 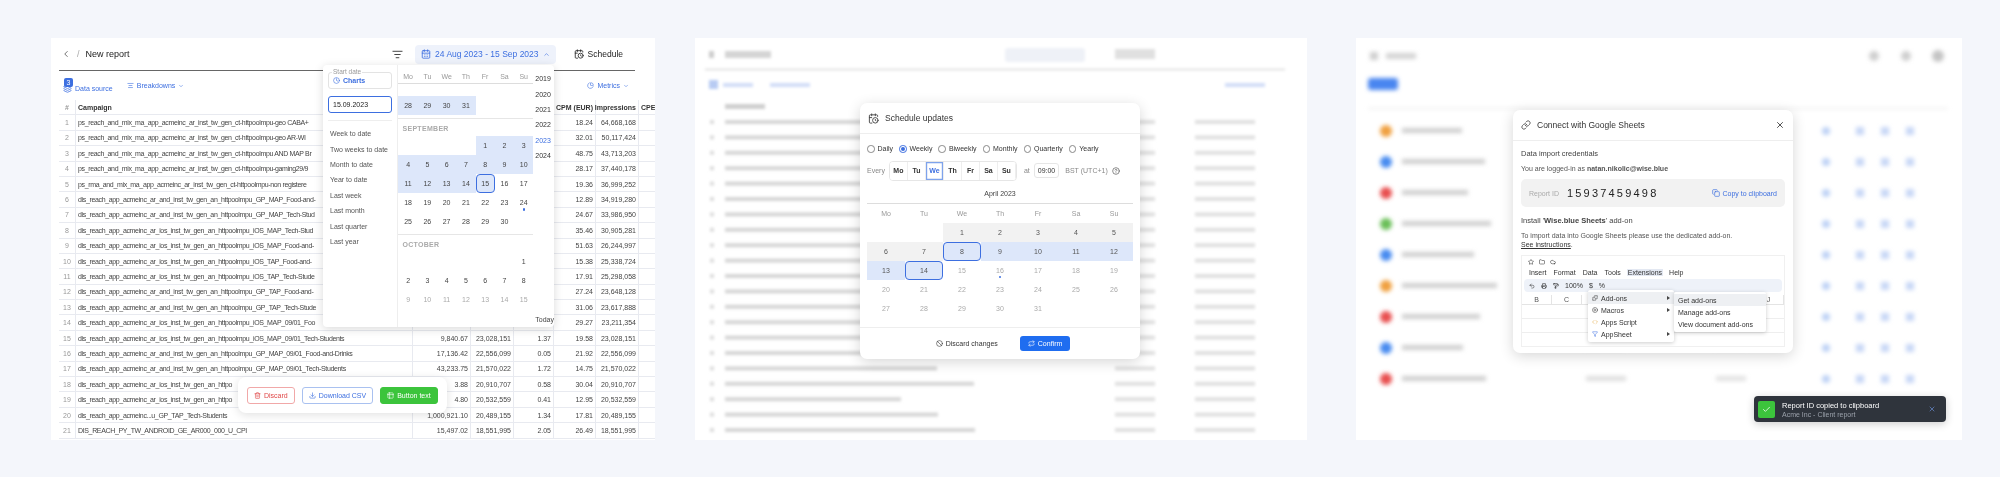 I want to click on copy-icon, so click(x=1715, y=193).